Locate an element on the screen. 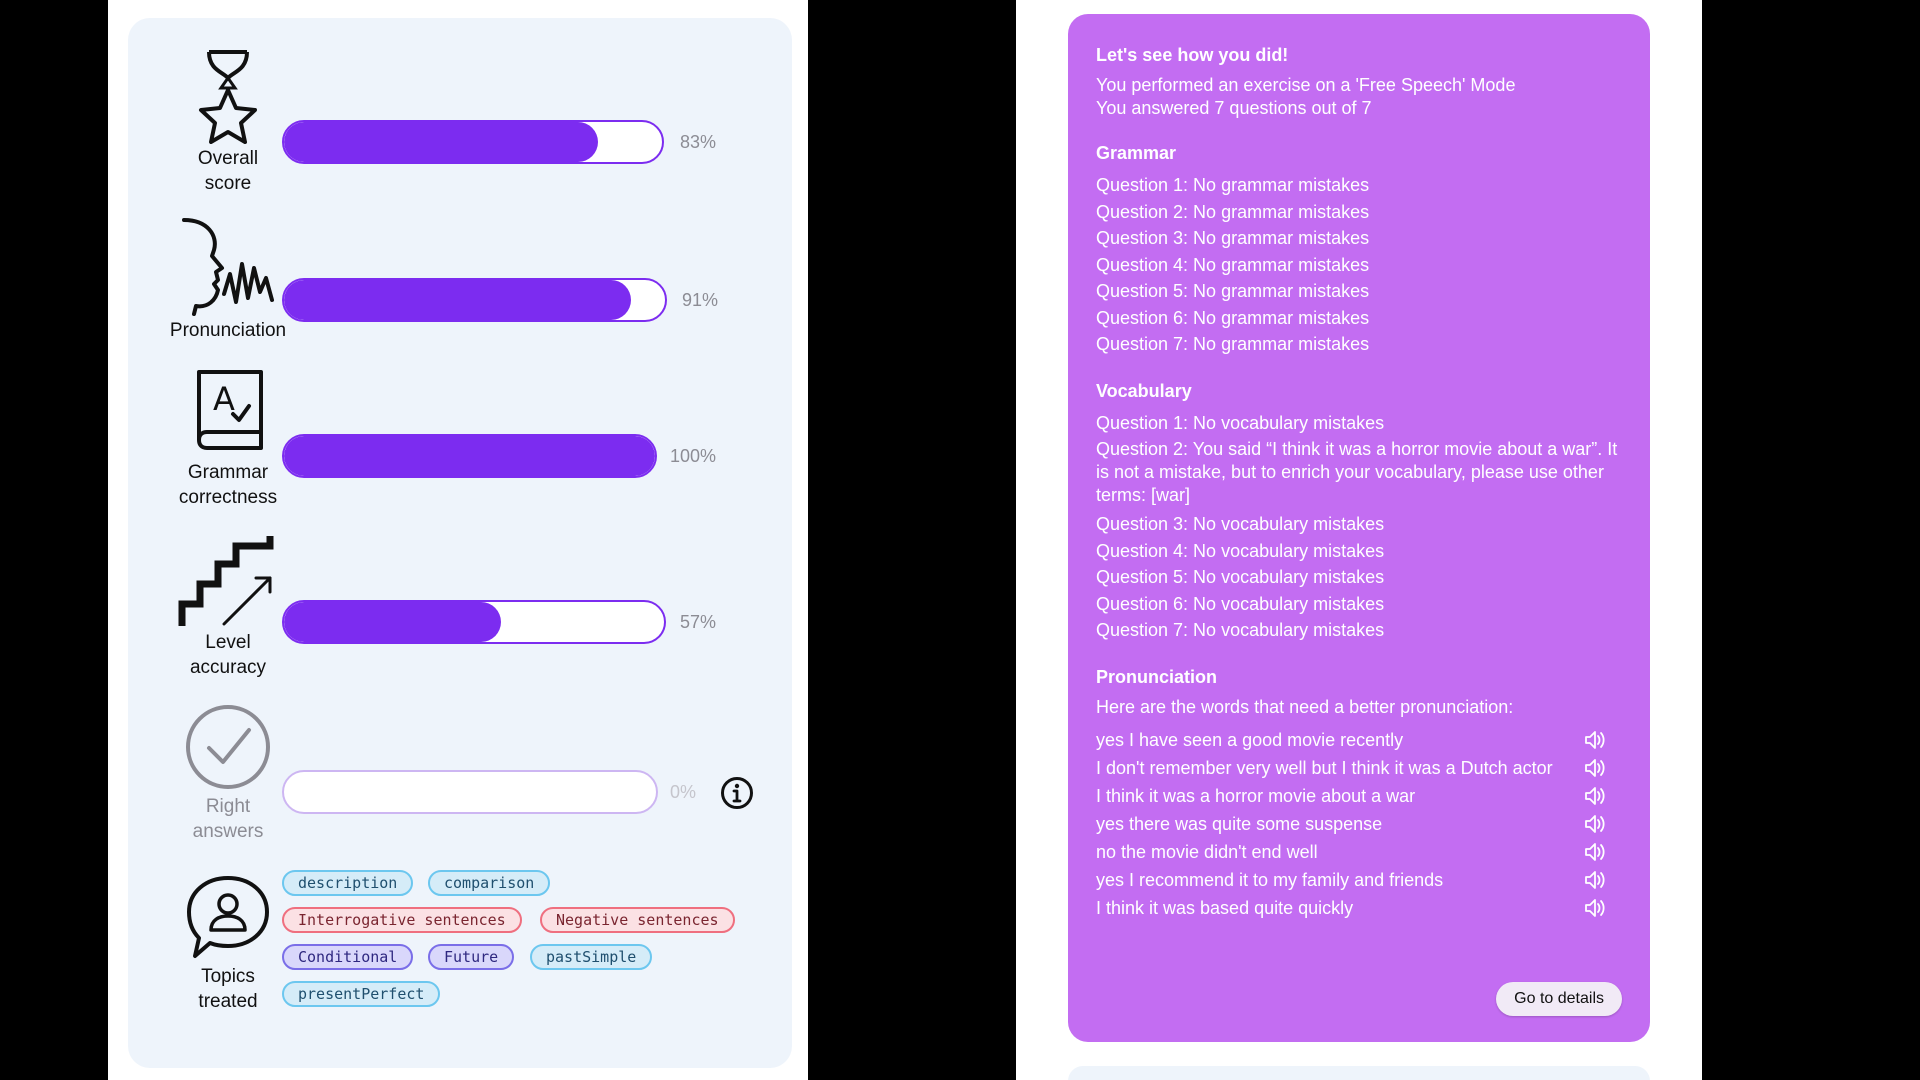  list-item: Question 1: No vocabulary mistakes is located at coordinates (1240, 422).